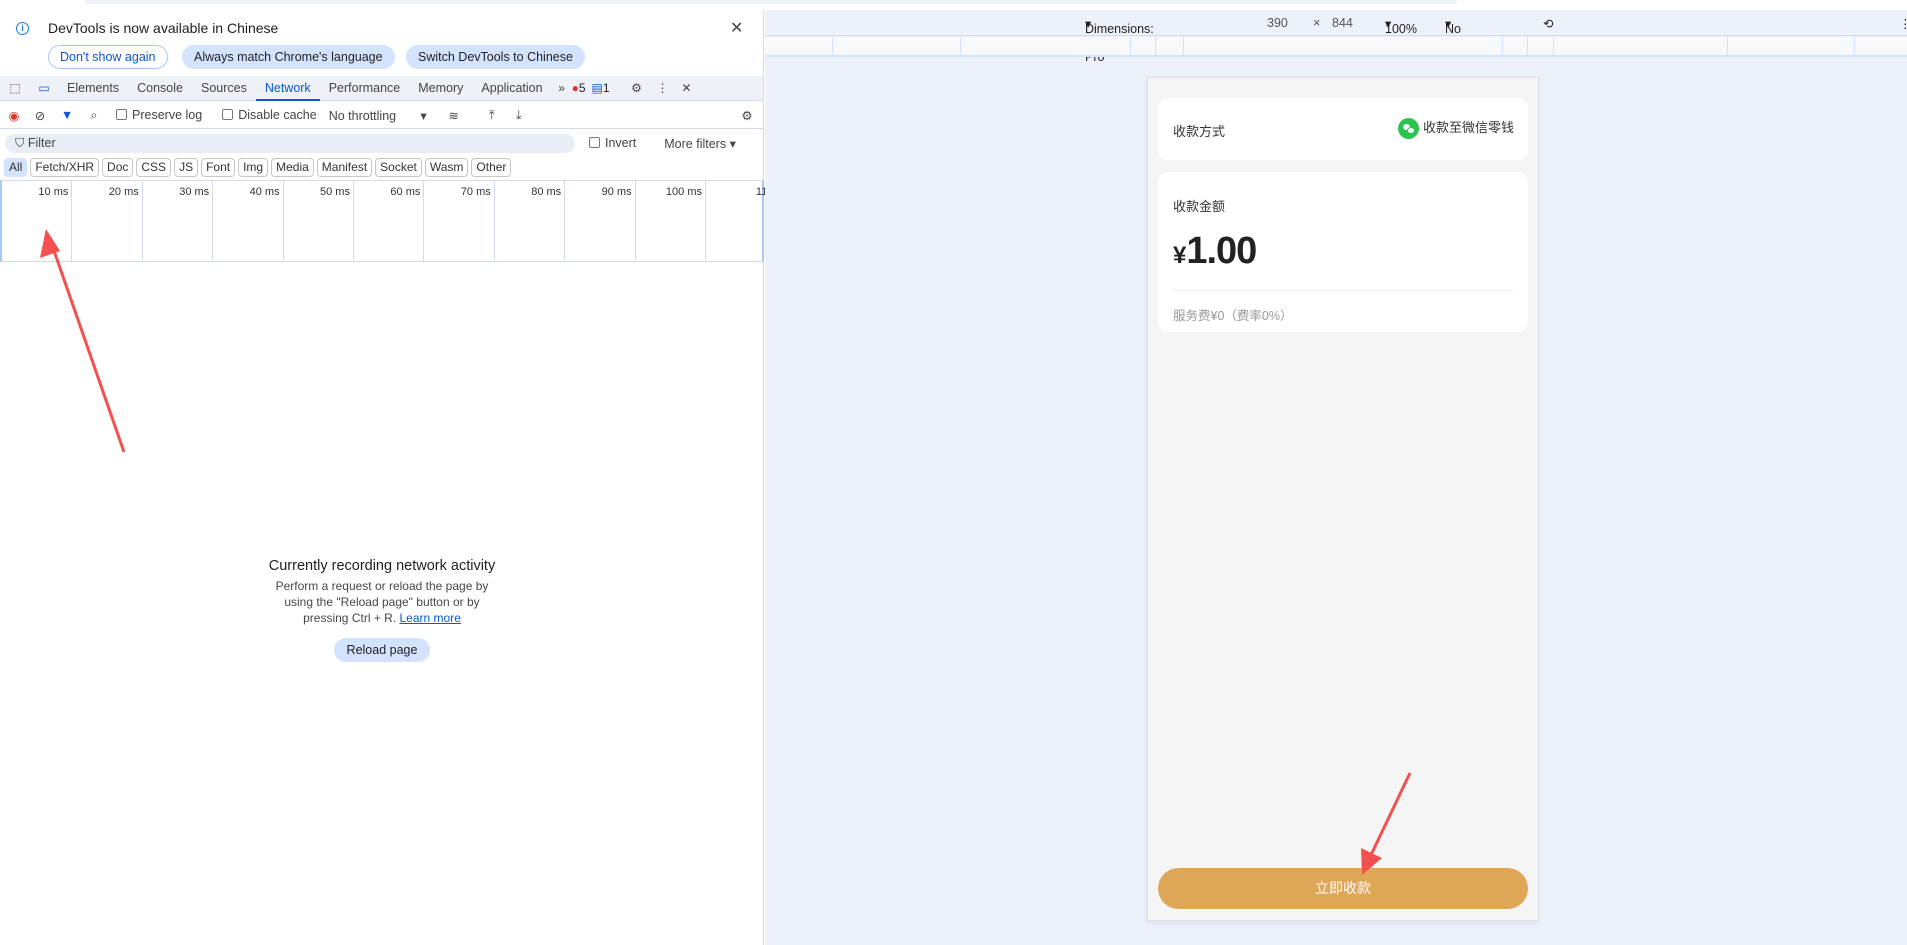  What do you see at coordinates (1336, 47) in the screenshot?
I see `media-query-ruler` at bounding box center [1336, 47].